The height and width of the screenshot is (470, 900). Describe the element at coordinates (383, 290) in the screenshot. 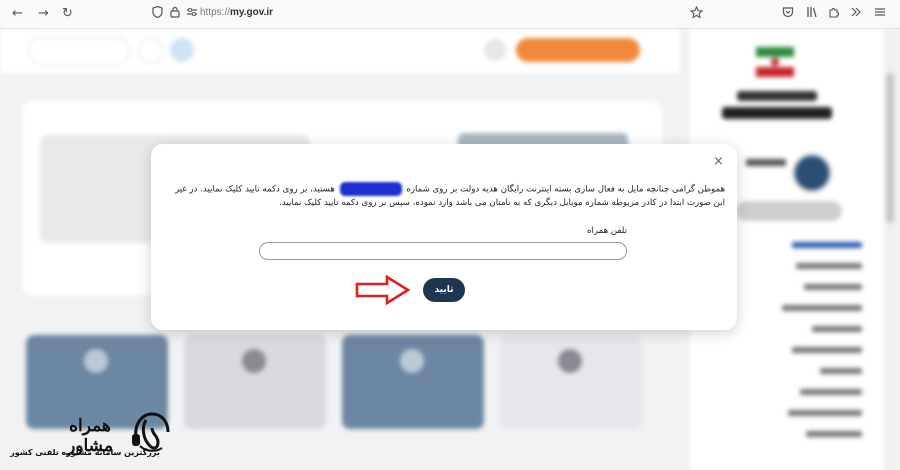

I see `annotation-arrow-icon` at that location.